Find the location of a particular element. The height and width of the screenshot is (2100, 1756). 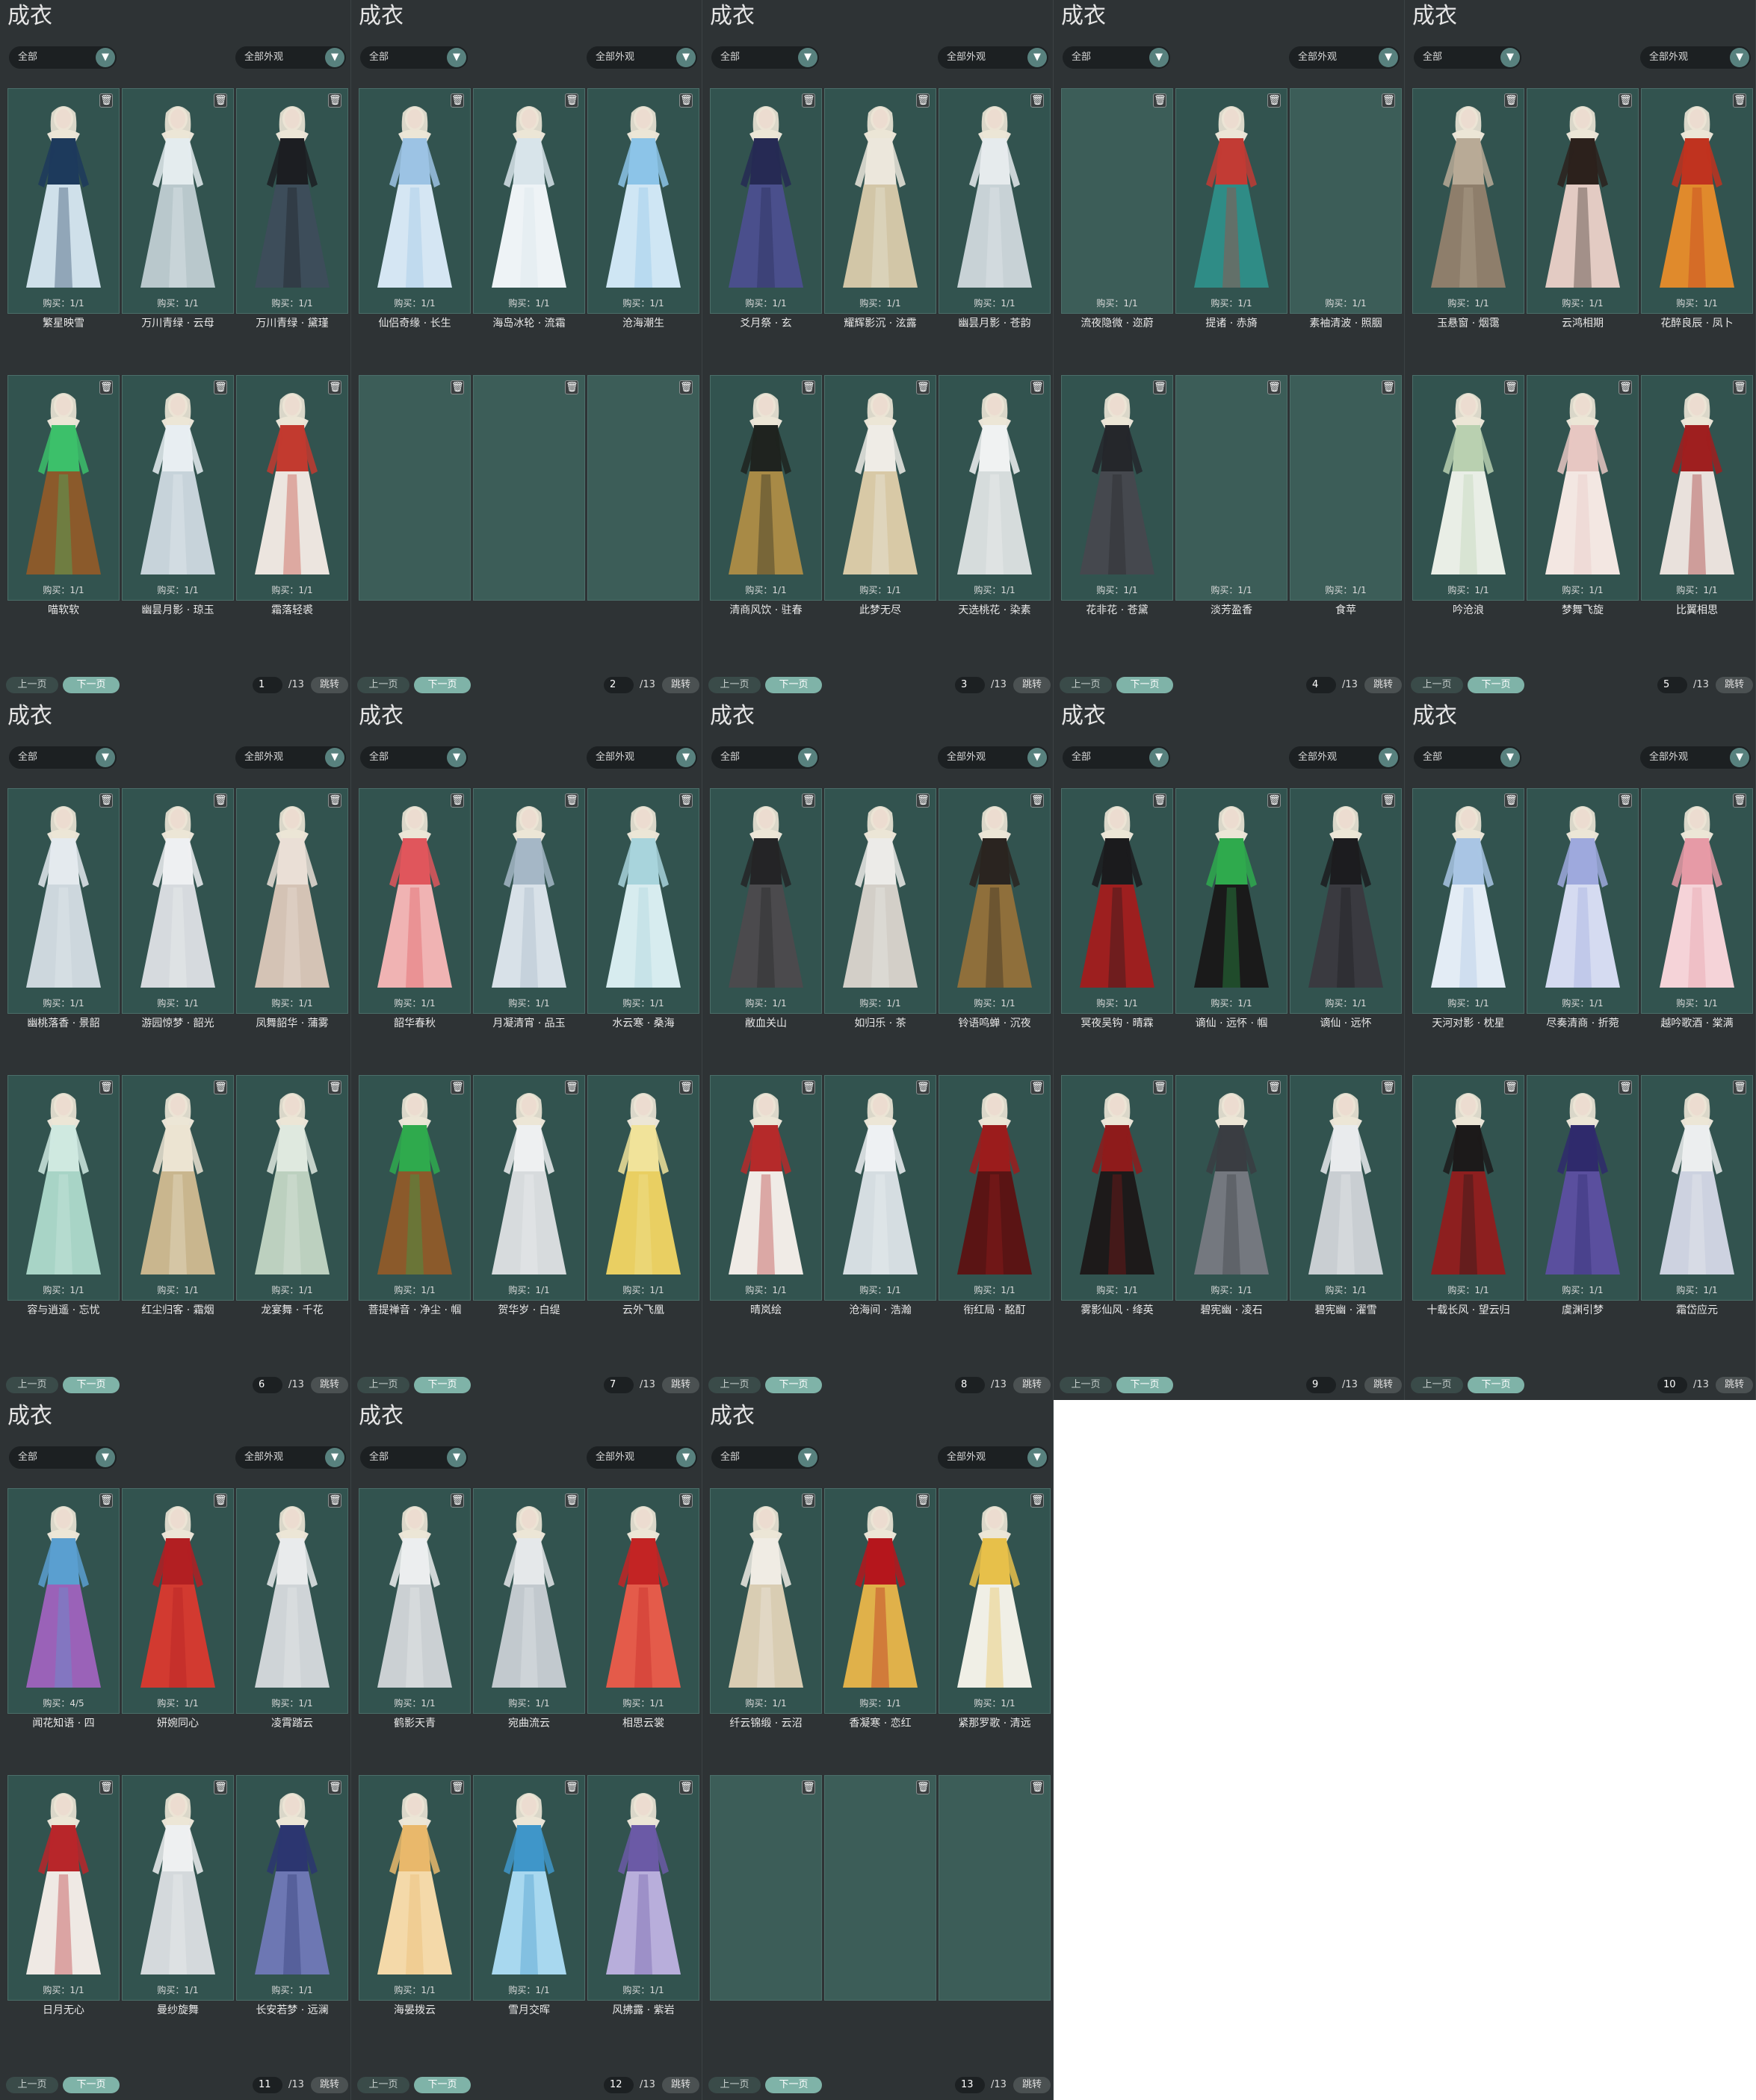

page-number-input: 10 is located at coordinates (1672, 1385).